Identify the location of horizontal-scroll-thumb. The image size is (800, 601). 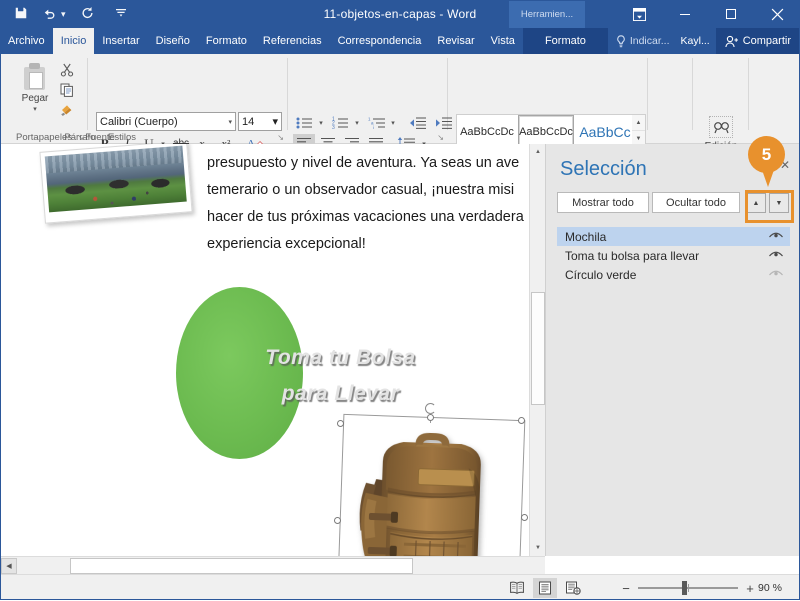
(241, 566).